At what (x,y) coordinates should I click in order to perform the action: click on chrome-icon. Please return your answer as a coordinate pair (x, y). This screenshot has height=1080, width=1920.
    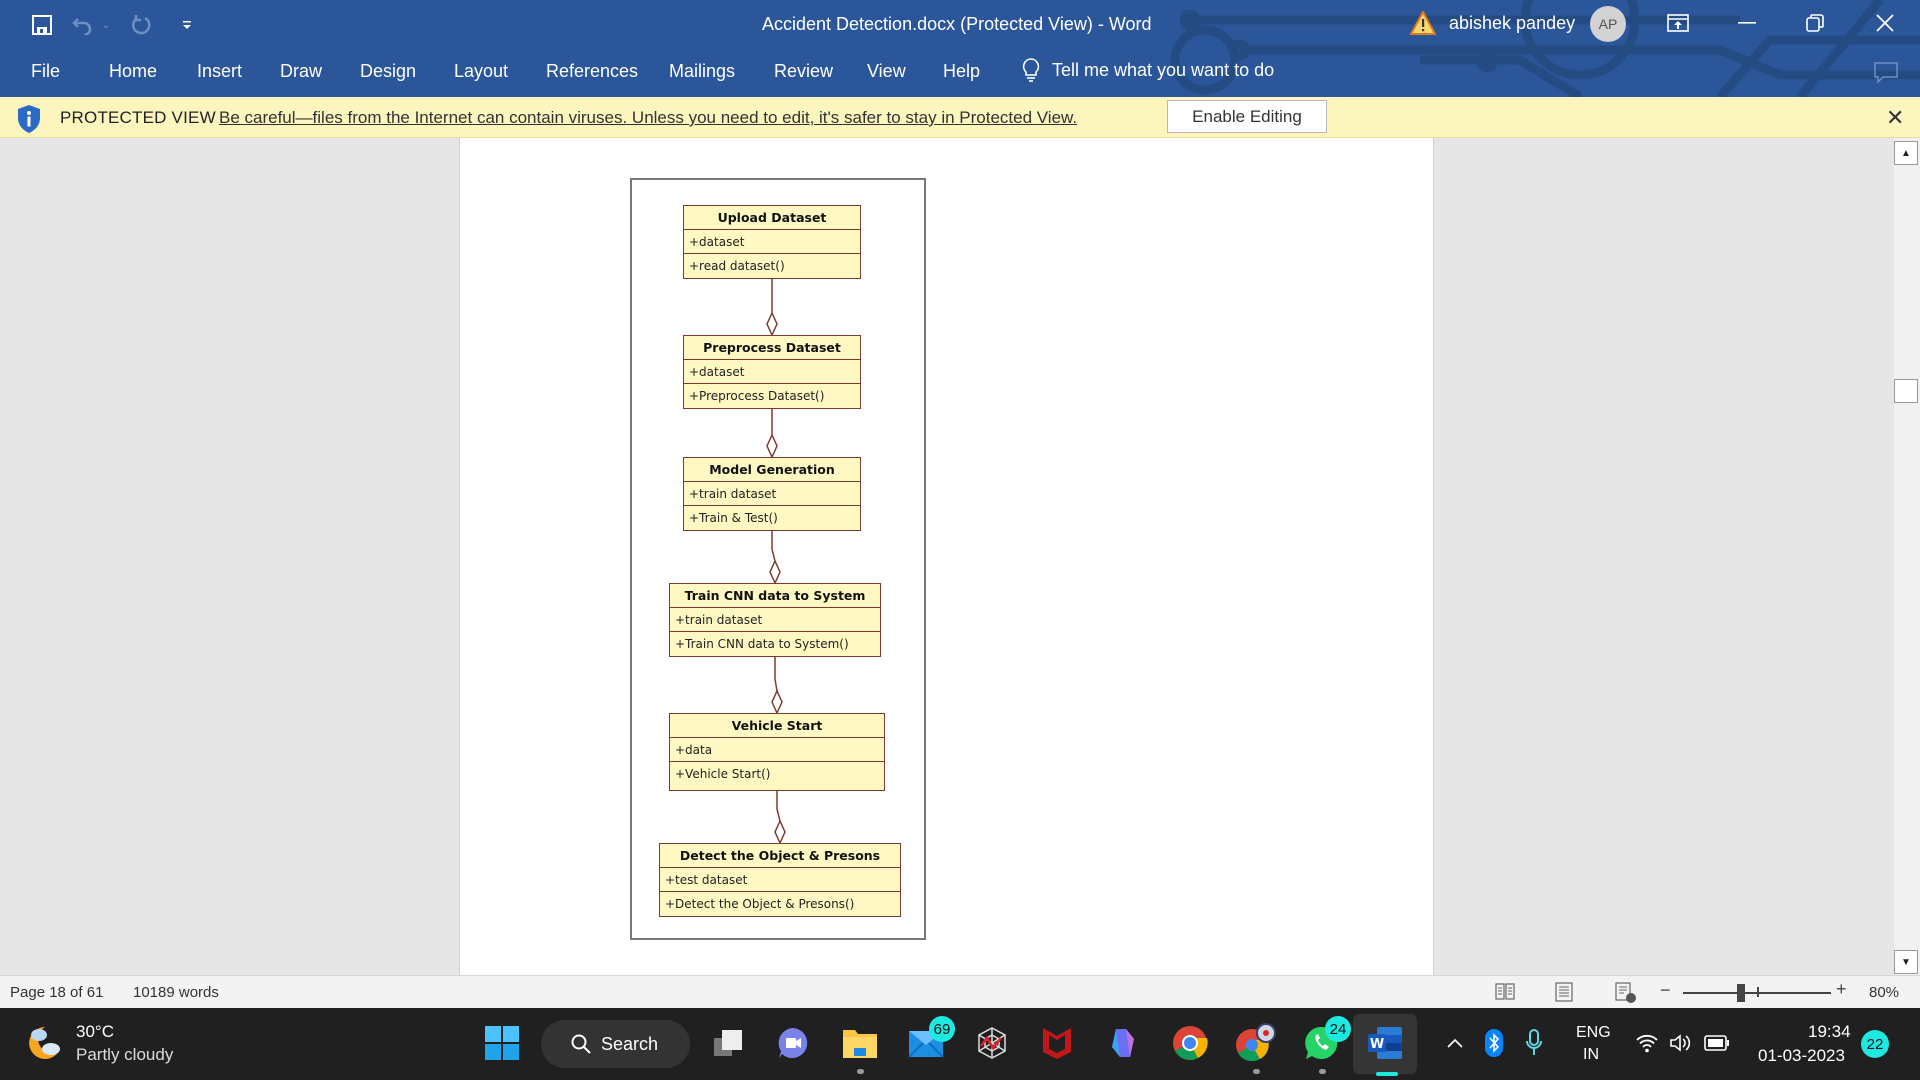
    Looking at the image, I should click on (1190, 1043).